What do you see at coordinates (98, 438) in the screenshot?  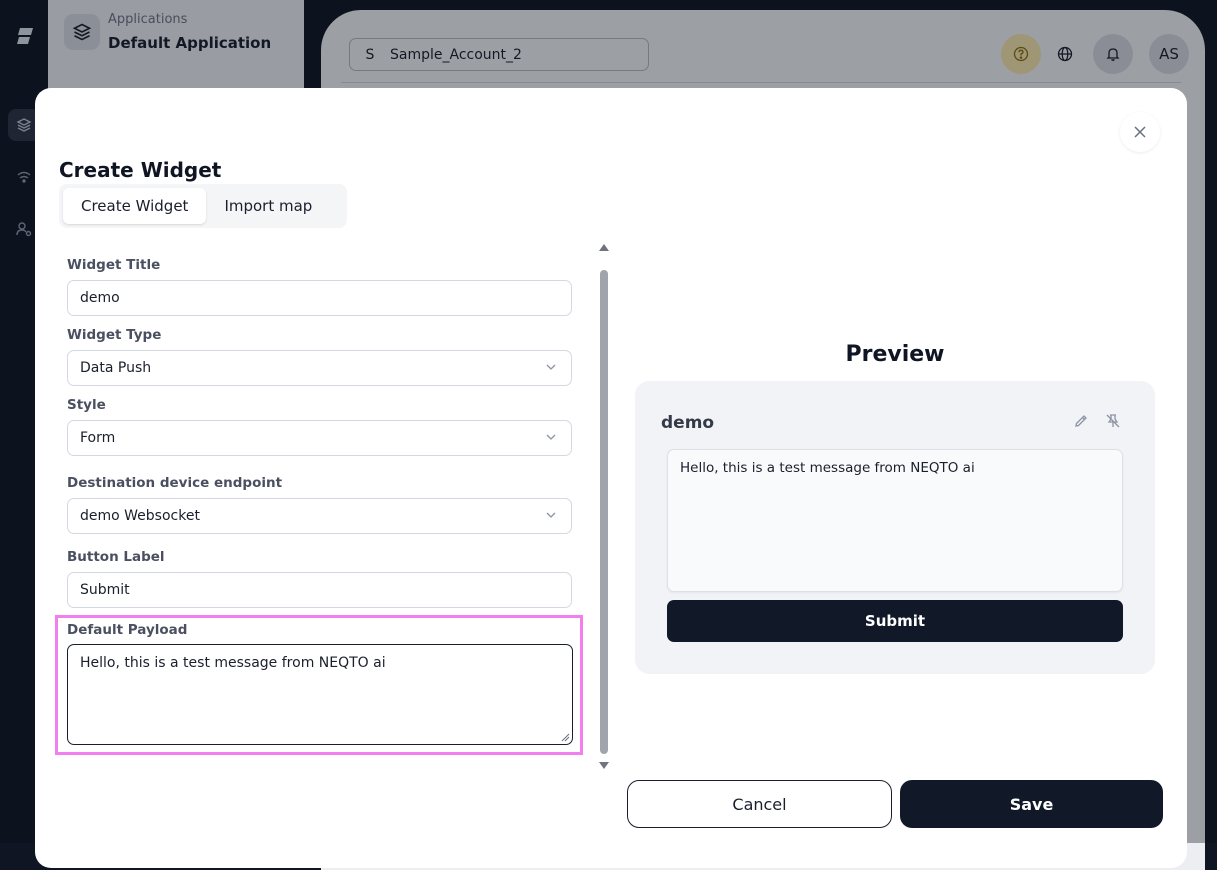 I see `style-value: Form` at bounding box center [98, 438].